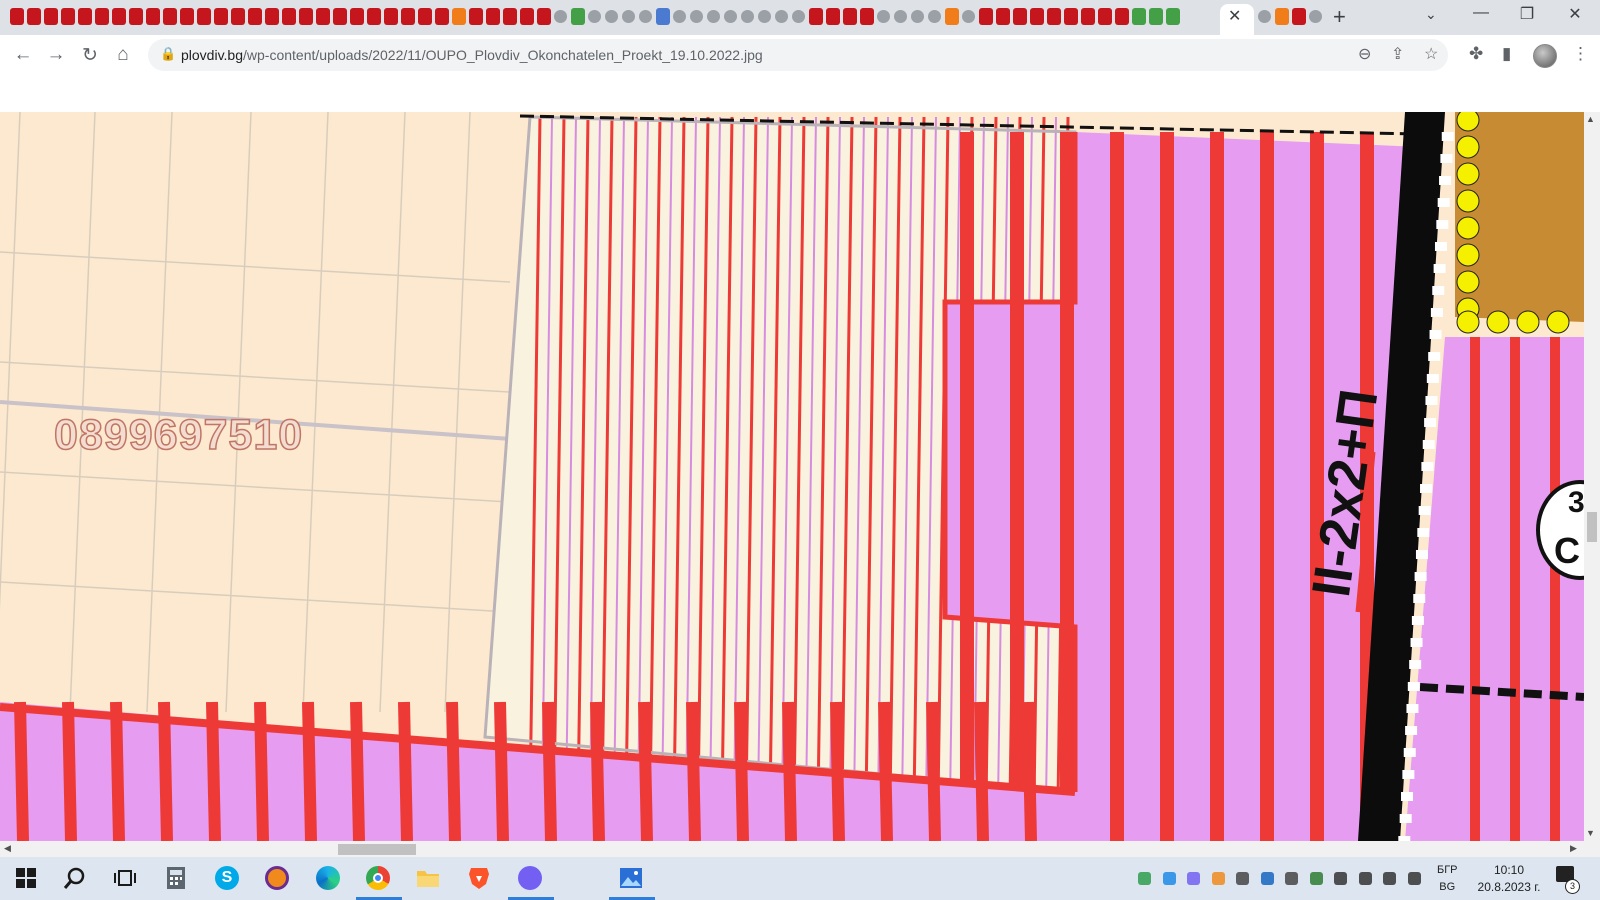 The width and height of the screenshot is (1600, 900). I want to click on horizontal-scrollbar, so click(800, 849).